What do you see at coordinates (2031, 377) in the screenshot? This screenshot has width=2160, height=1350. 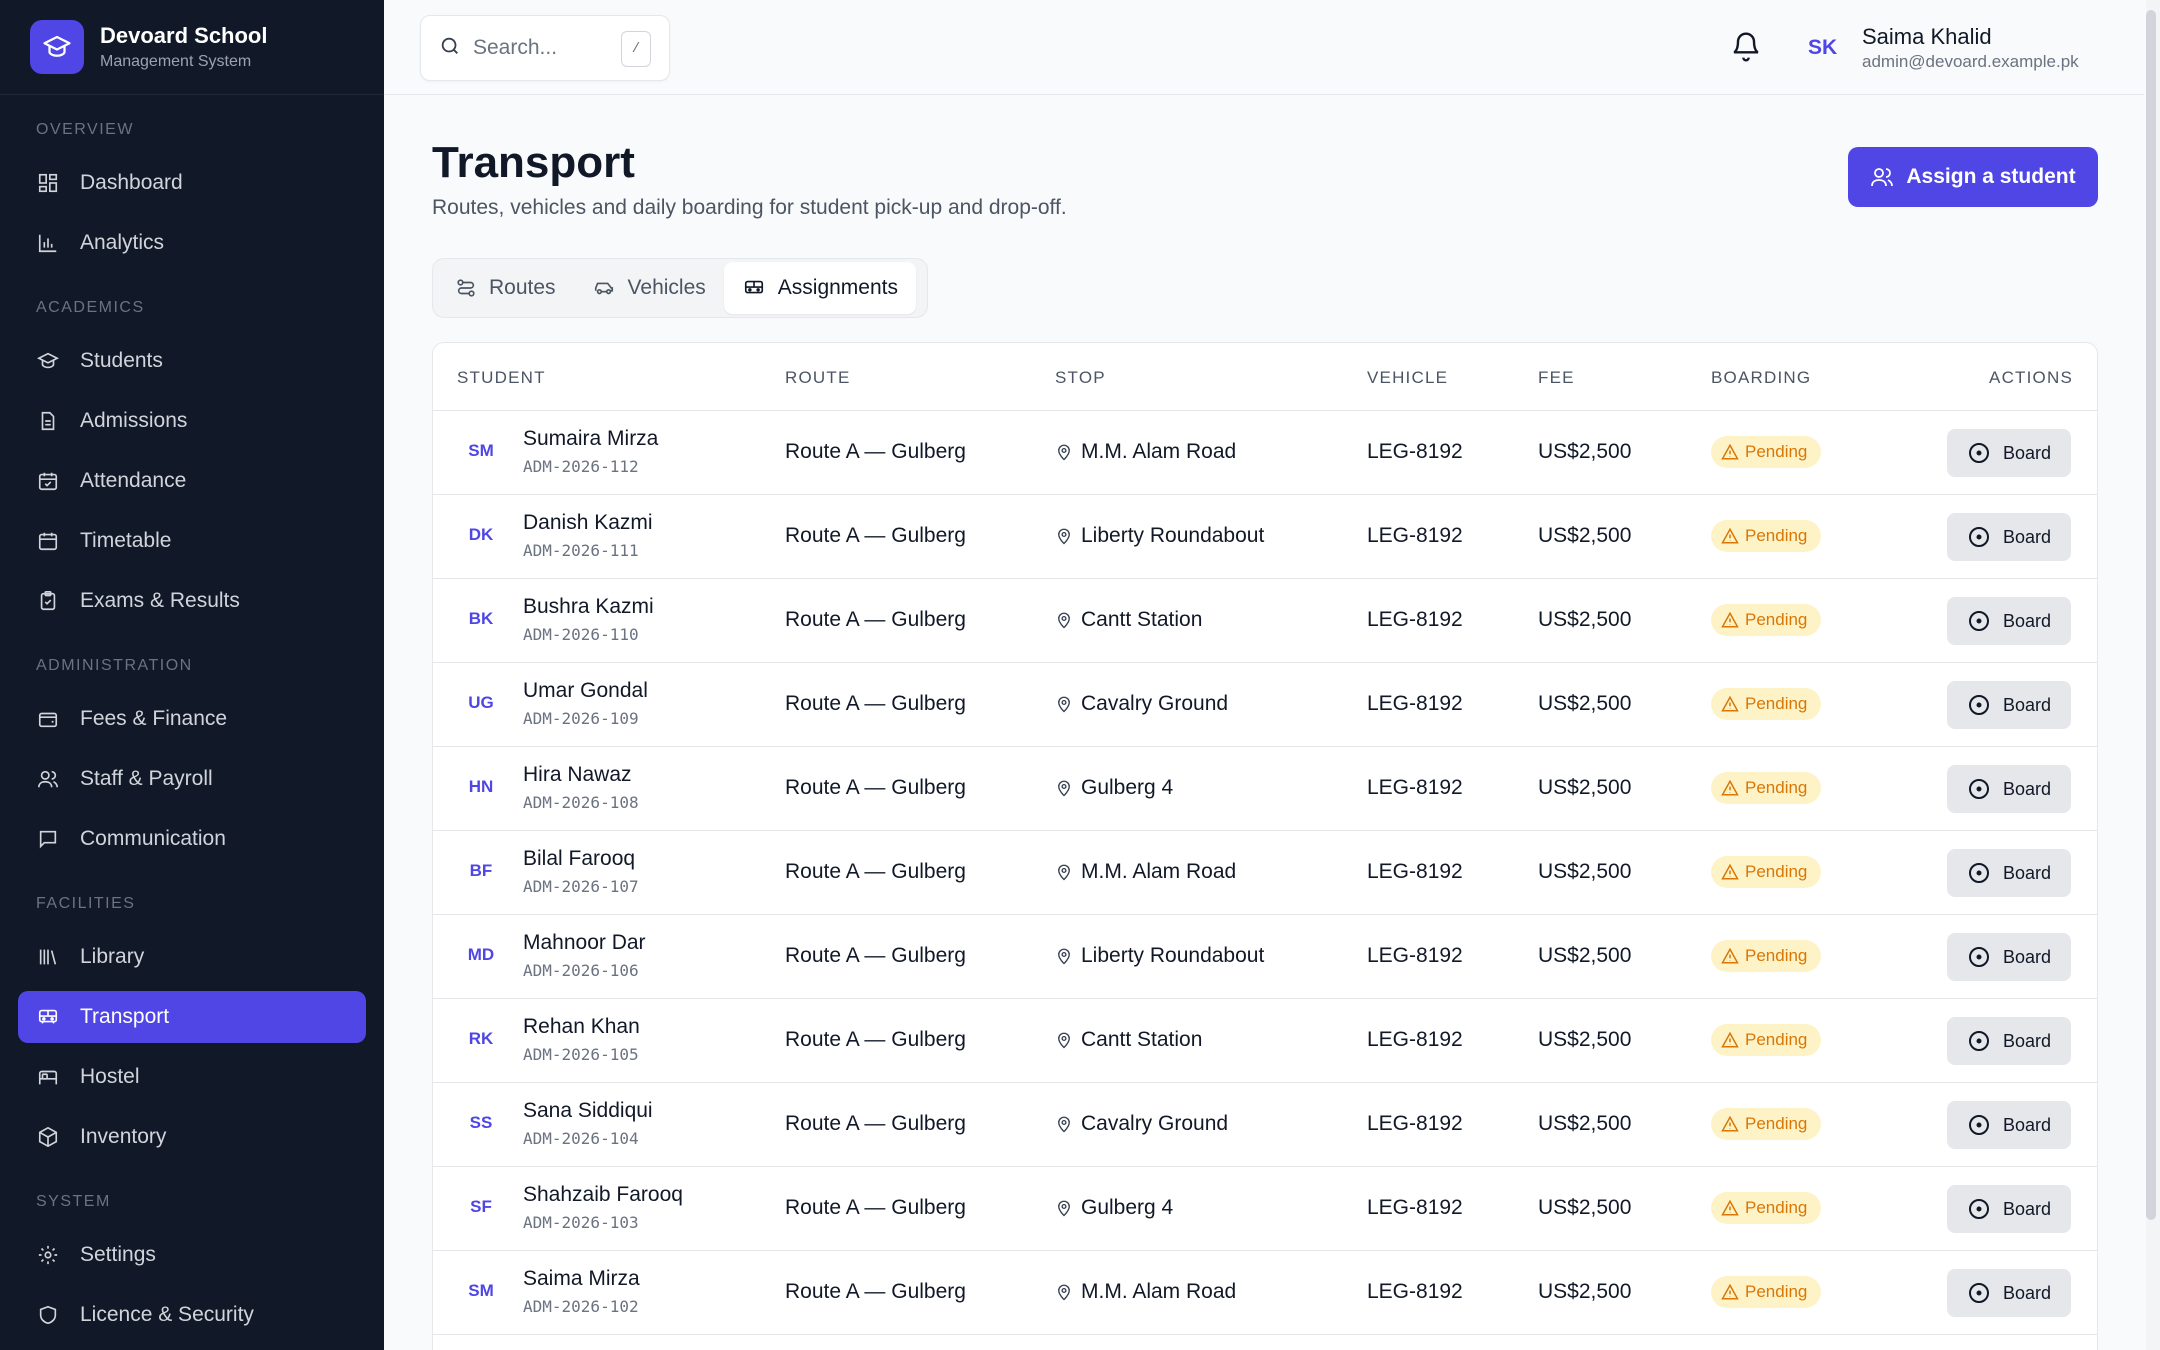 I see `column-header-actions: ACTIONS` at bounding box center [2031, 377].